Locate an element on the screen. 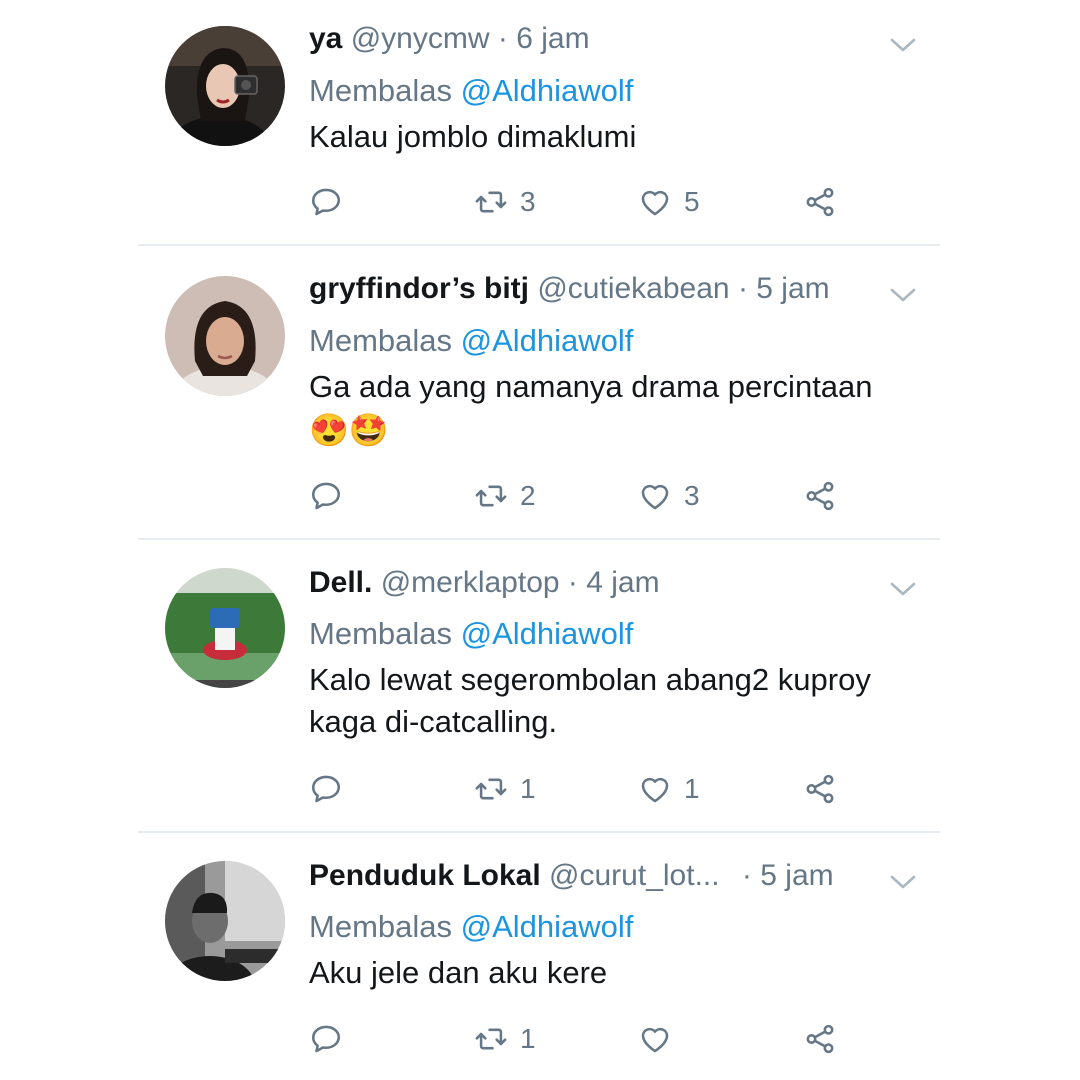 This screenshot has width=1080, height=1080. like-count: 1 is located at coordinates (692, 788).